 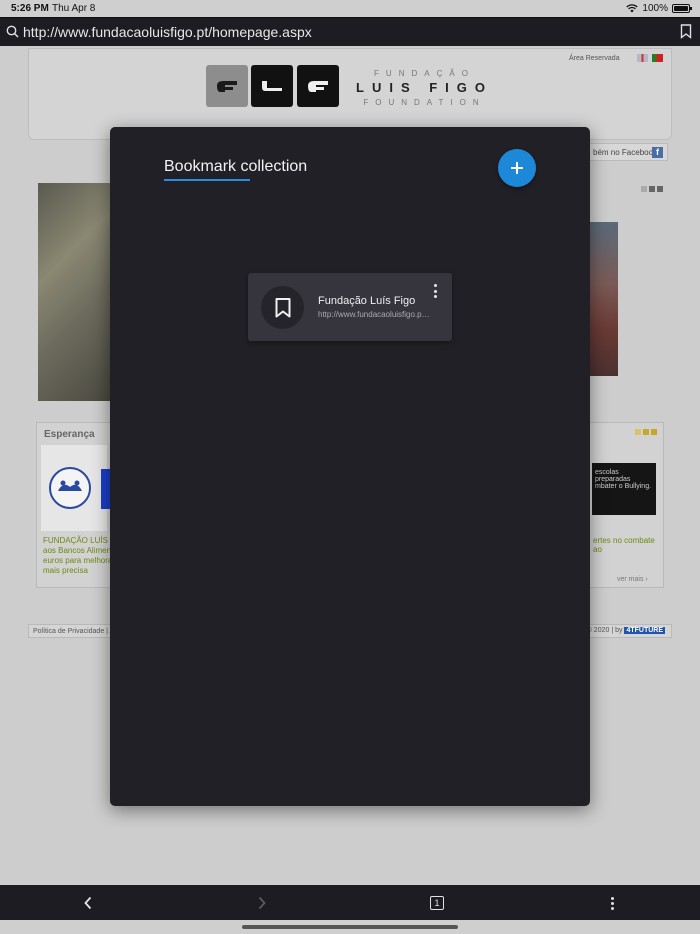 I want to click on home-indicator, so click(x=350, y=927).